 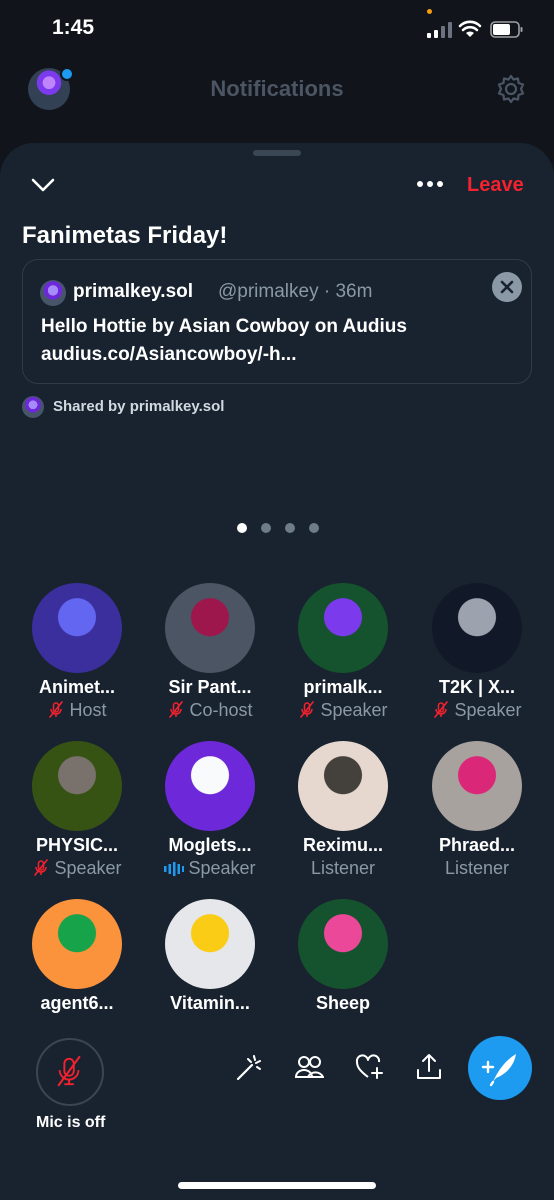 What do you see at coordinates (369, 1067) in the screenshot?
I see `heart-plus-icon` at bounding box center [369, 1067].